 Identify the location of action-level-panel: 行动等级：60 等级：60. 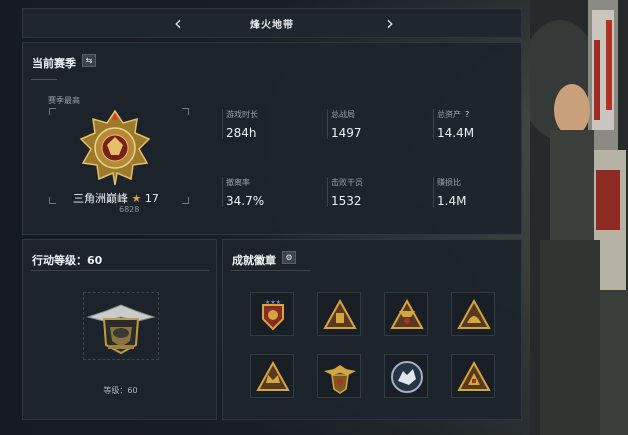
(119, 329).